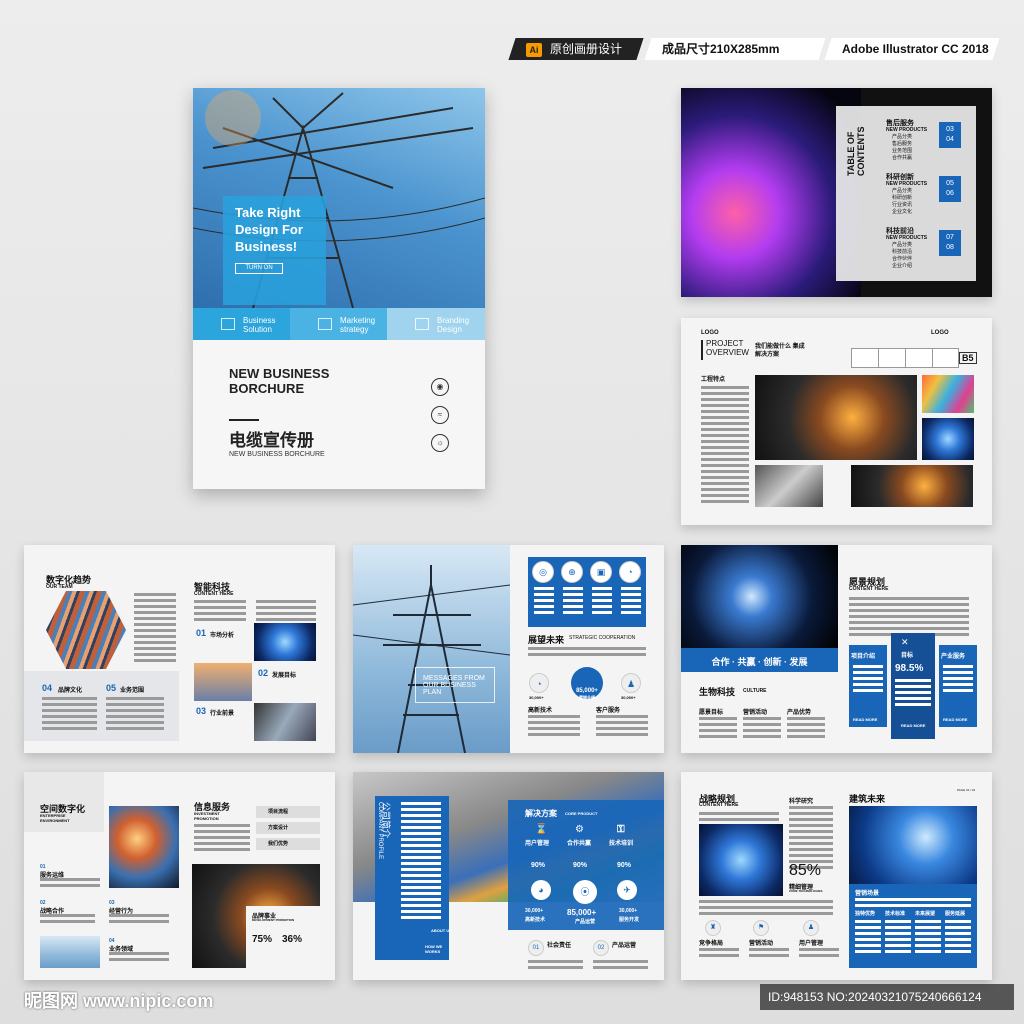  Describe the element at coordinates (702, 350) in the screenshot. I see `overview-rule` at that location.